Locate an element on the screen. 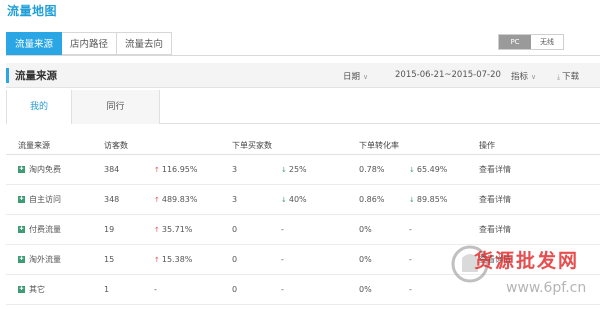  download-button: ⤓ 下载 is located at coordinates (568, 76).